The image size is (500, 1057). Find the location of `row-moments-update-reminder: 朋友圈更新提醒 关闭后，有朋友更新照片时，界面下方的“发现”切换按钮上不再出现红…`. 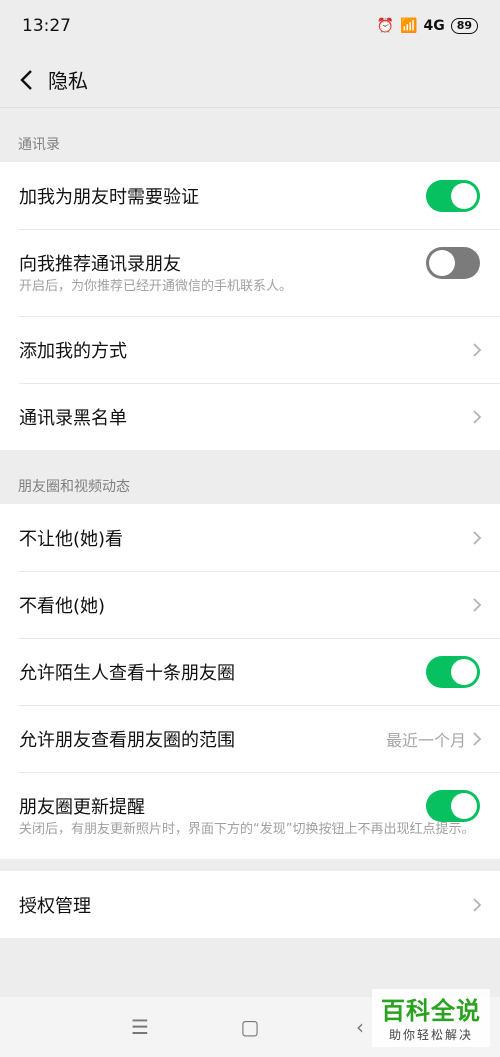

row-moments-update-reminder: 朋友圈更新提醒 关闭后，有朋友更新照片时，界面下方的“发现”切换按钮上不再出现红… is located at coordinates (250, 815).